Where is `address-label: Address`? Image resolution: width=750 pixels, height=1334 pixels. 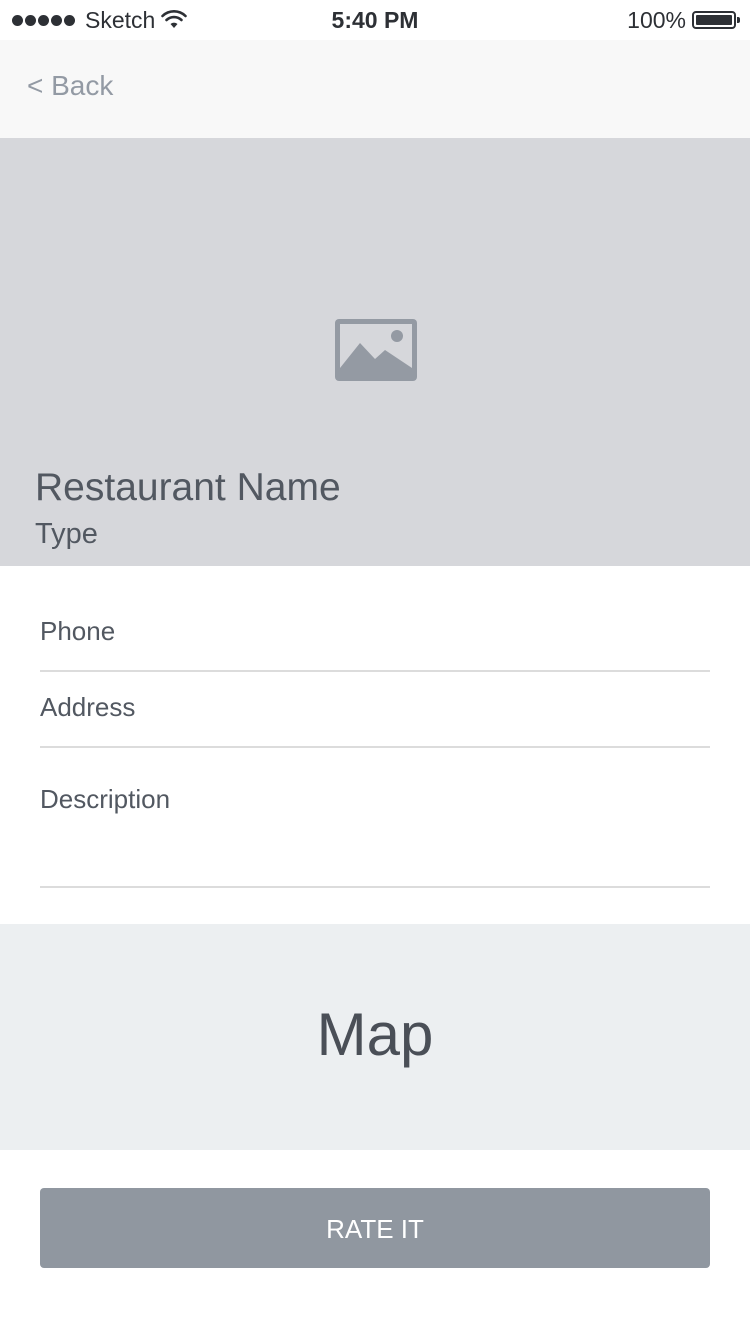 address-label: Address is located at coordinates (88, 707).